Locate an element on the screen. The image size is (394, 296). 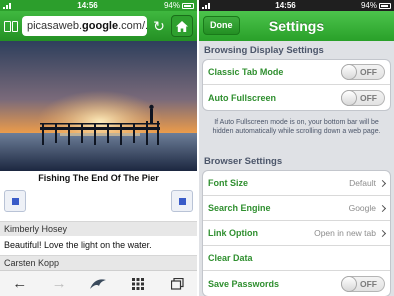
setting-value: Google is located at coordinates (362, 208).